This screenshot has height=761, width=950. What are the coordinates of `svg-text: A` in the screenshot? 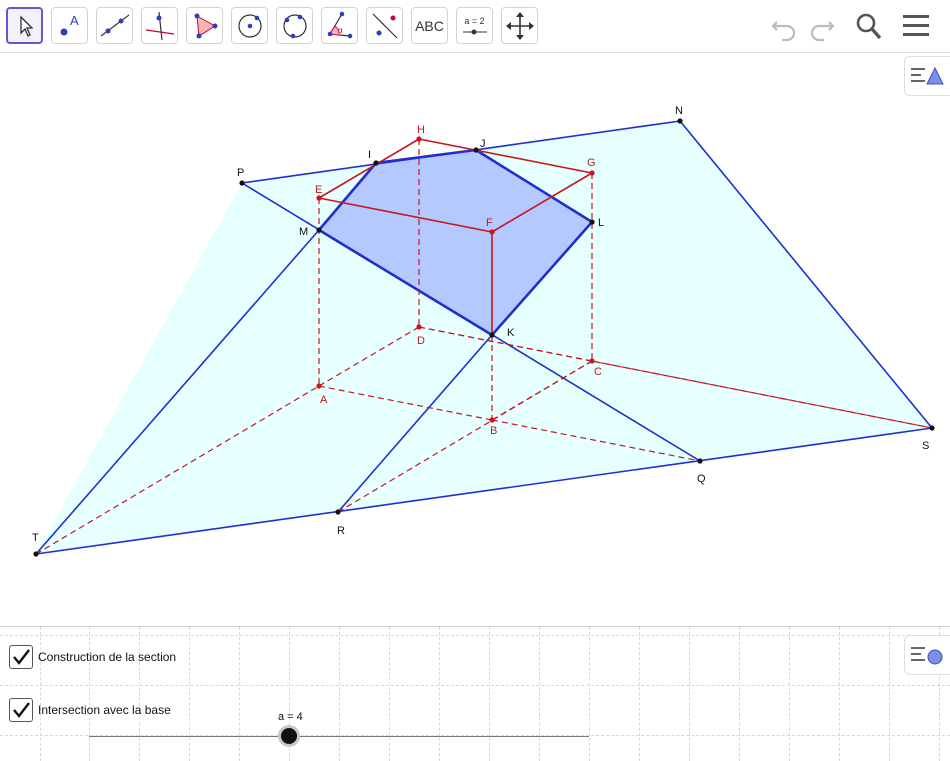 It's located at (74, 20).